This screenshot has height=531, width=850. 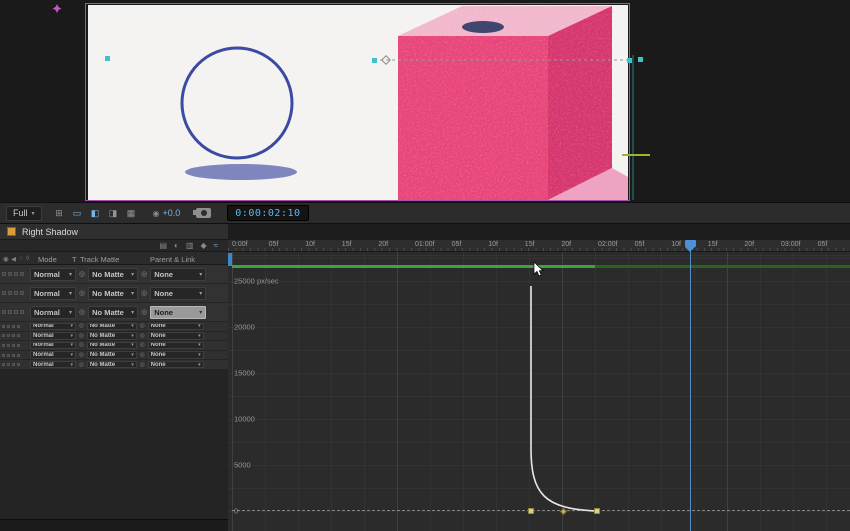 I want to click on mask-visibility-icon: ▭, so click(x=77, y=213).